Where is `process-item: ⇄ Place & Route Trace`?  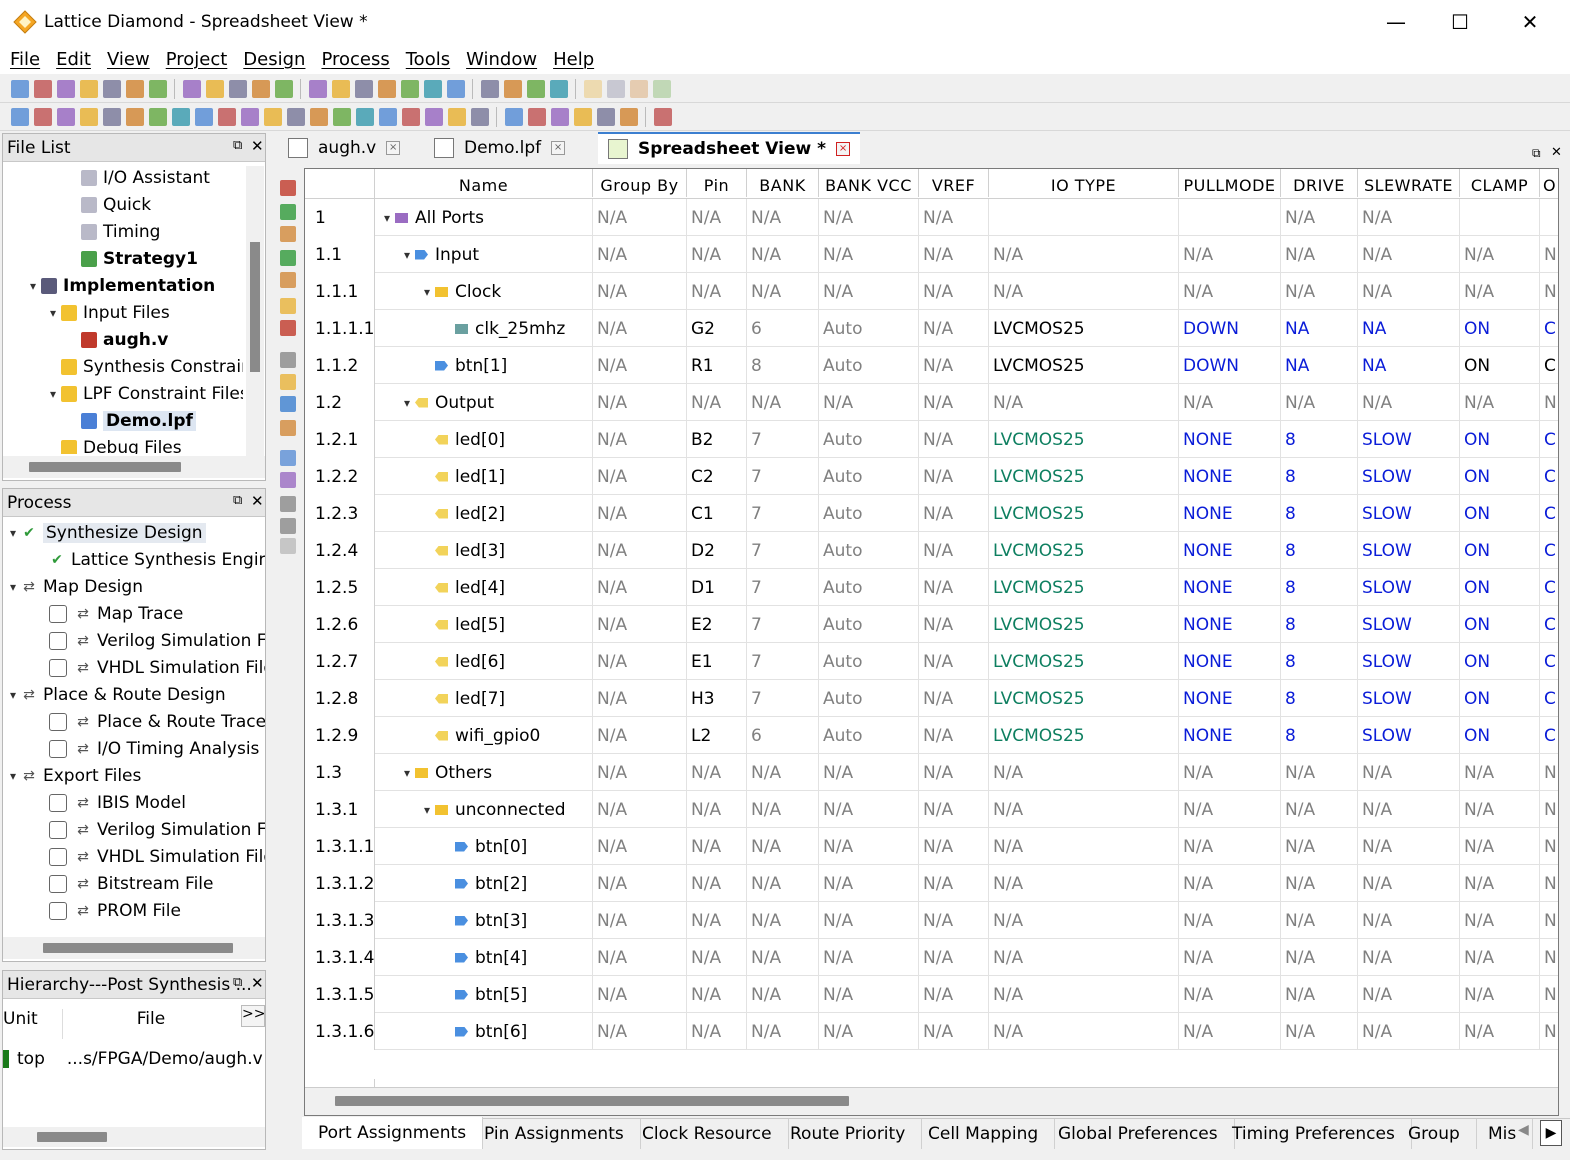
process-item: ⇄ Place & Route Trace is located at coordinates (145, 721).